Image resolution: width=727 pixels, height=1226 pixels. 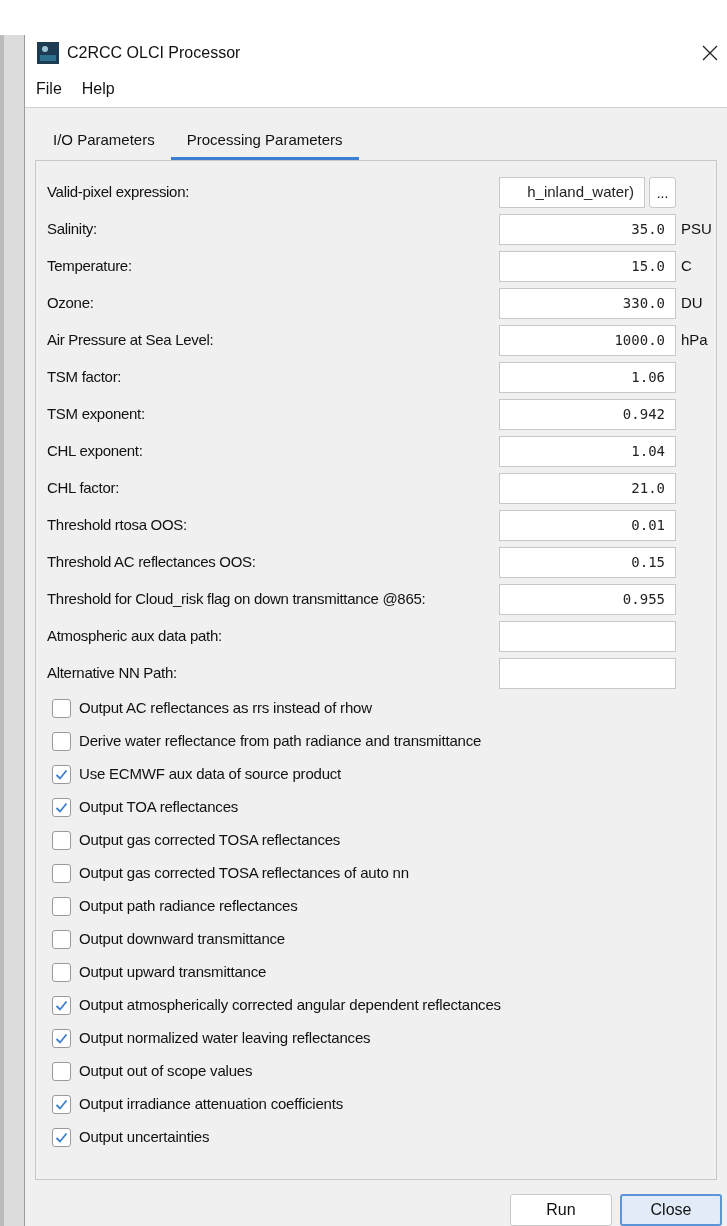 What do you see at coordinates (85, 377) in the screenshot?
I see `parameter-label: TSM factor:` at bounding box center [85, 377].